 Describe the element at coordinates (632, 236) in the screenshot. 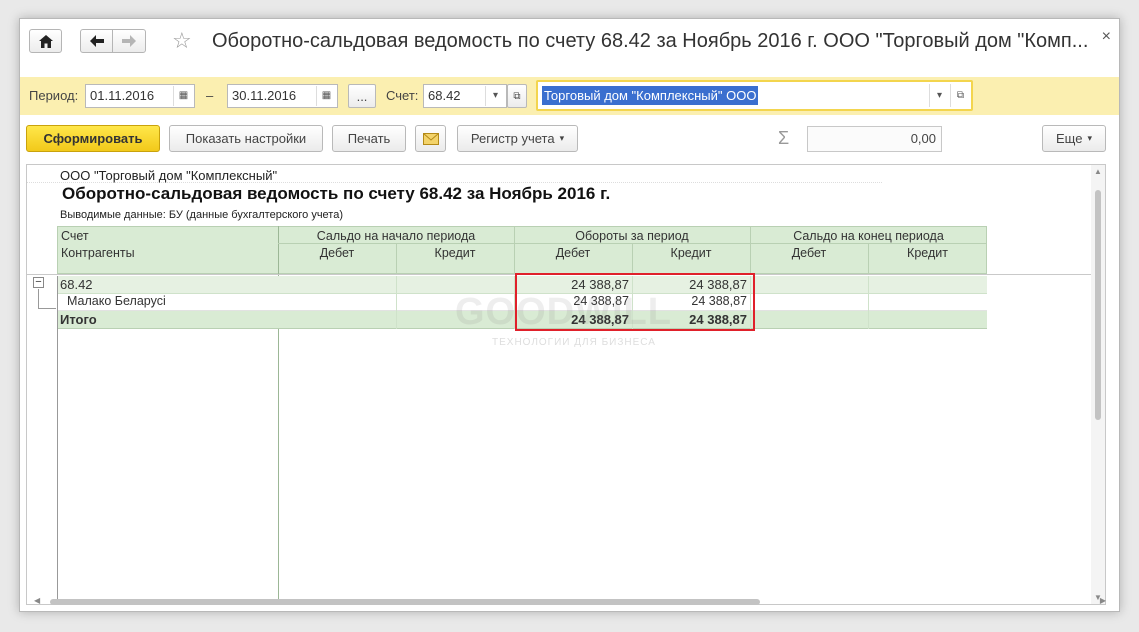

I see `header-turnover: Обороты за период` at that location.